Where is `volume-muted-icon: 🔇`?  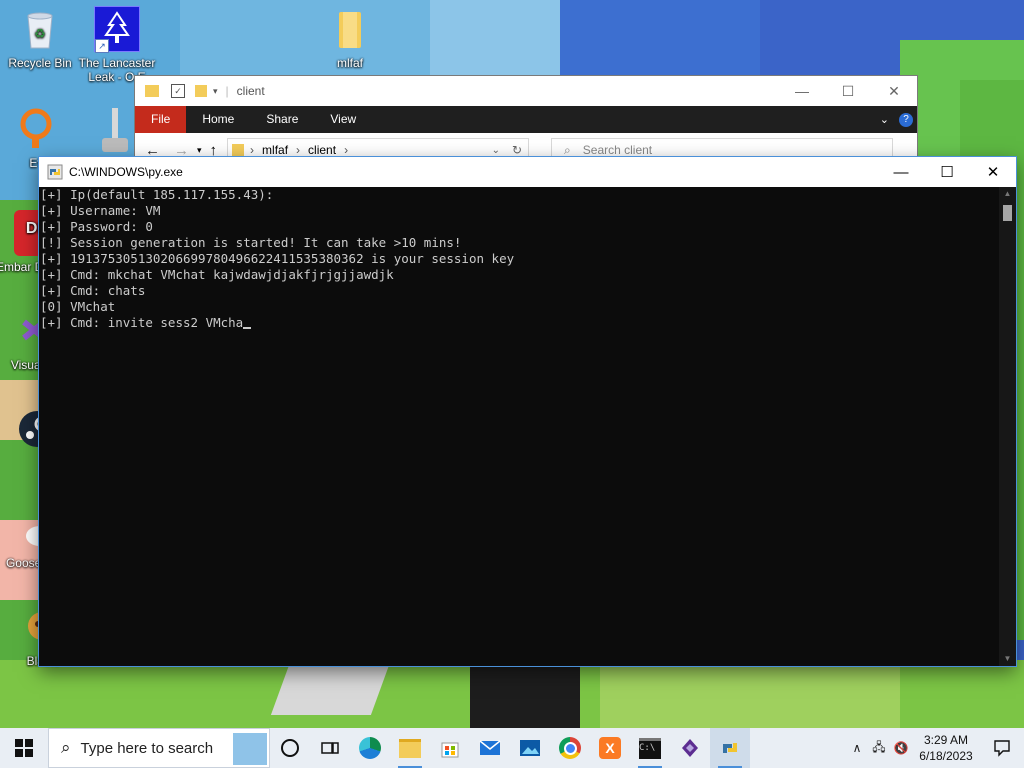 volume-muted-icon: 🔇 is located at coordinates (901, 748).